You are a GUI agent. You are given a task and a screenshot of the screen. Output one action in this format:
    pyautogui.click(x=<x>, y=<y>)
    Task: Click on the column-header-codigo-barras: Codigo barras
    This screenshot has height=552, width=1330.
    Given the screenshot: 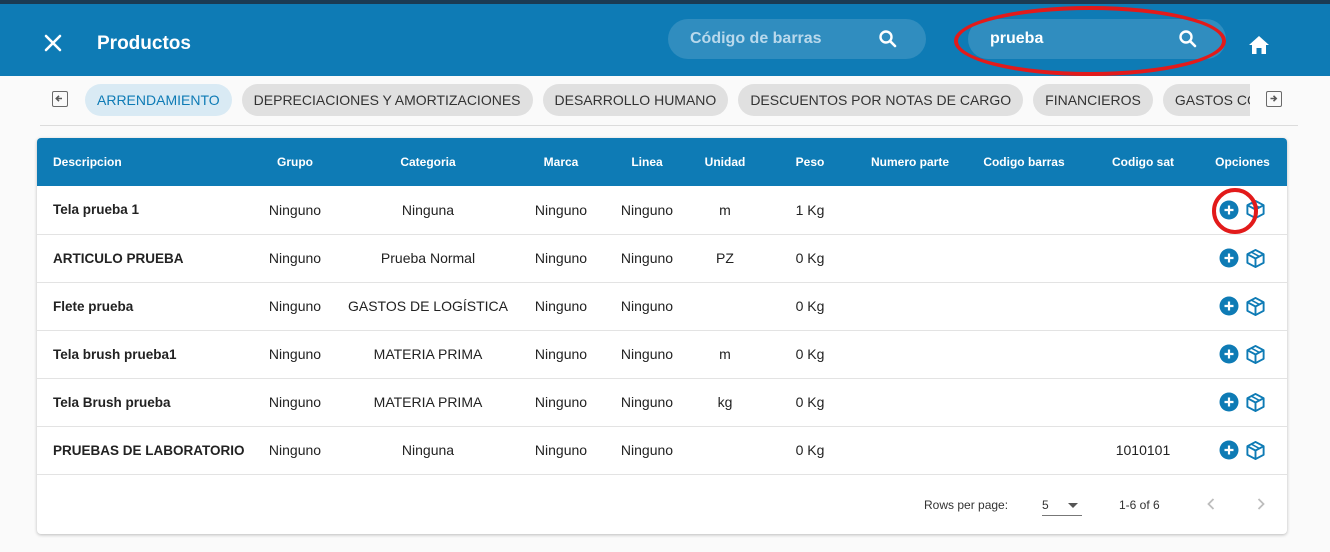 What is the action you would take?
    pyautogui.click(x=1024, y=162)
    